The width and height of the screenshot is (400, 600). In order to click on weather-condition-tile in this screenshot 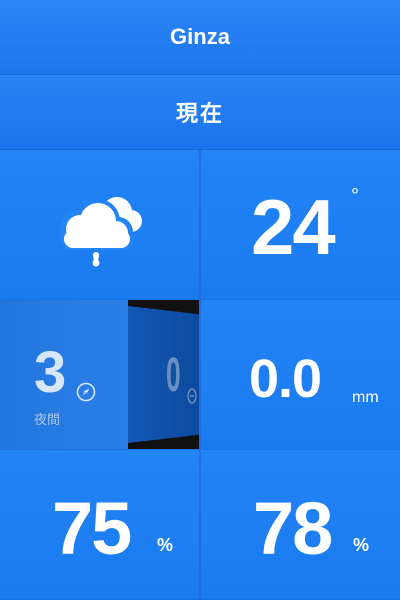, I will do `click(99, 224)`.